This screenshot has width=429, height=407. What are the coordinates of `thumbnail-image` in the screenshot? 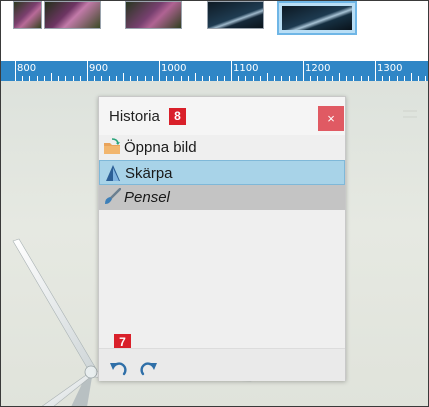 It's located at (317, 18).